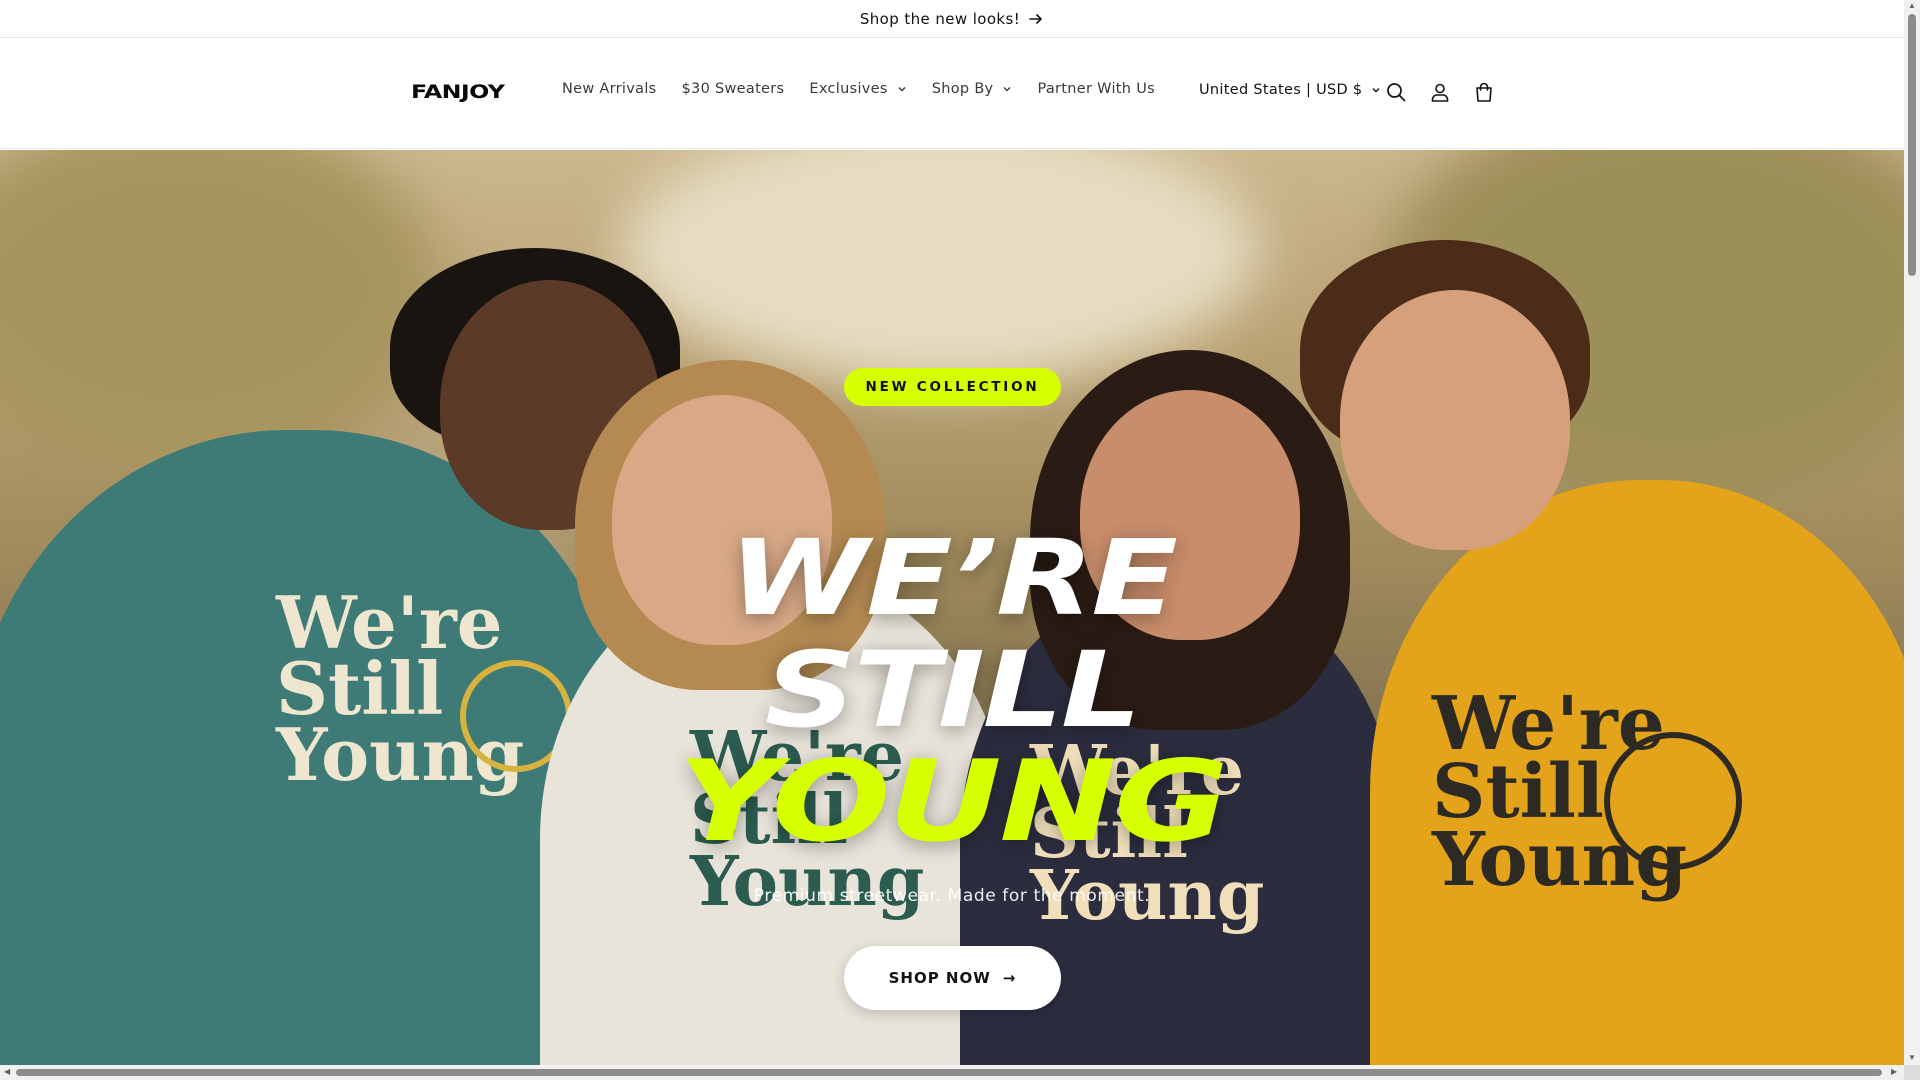  I want to click on account-icon, so click(1440, 92).